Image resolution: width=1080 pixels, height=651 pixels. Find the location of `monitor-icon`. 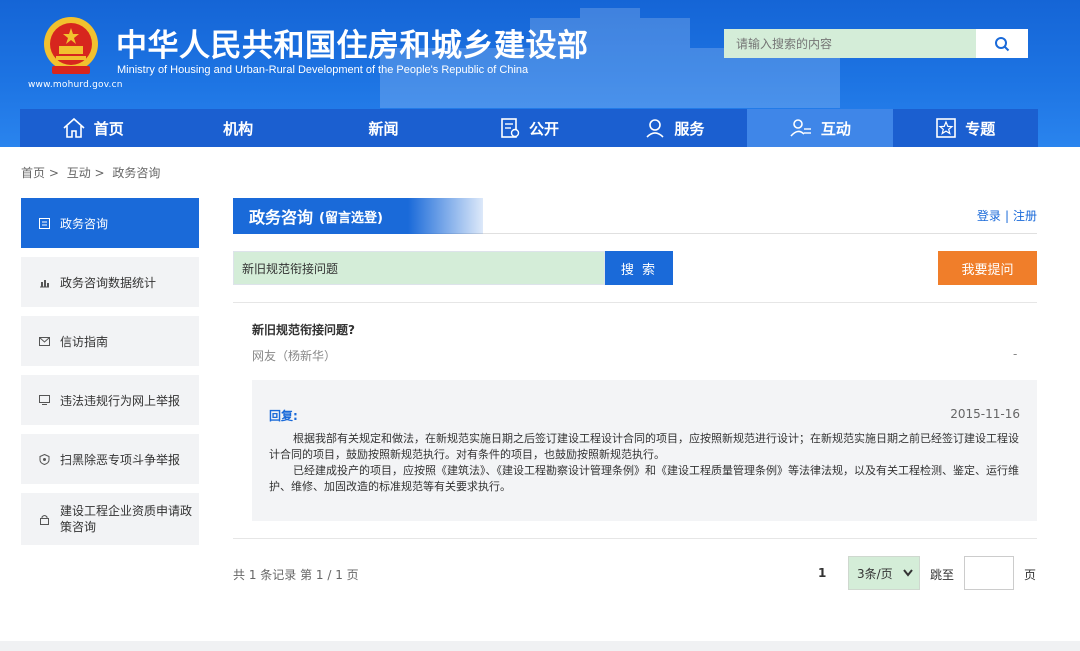

monitor-icon is located at coordinates (44, 400).